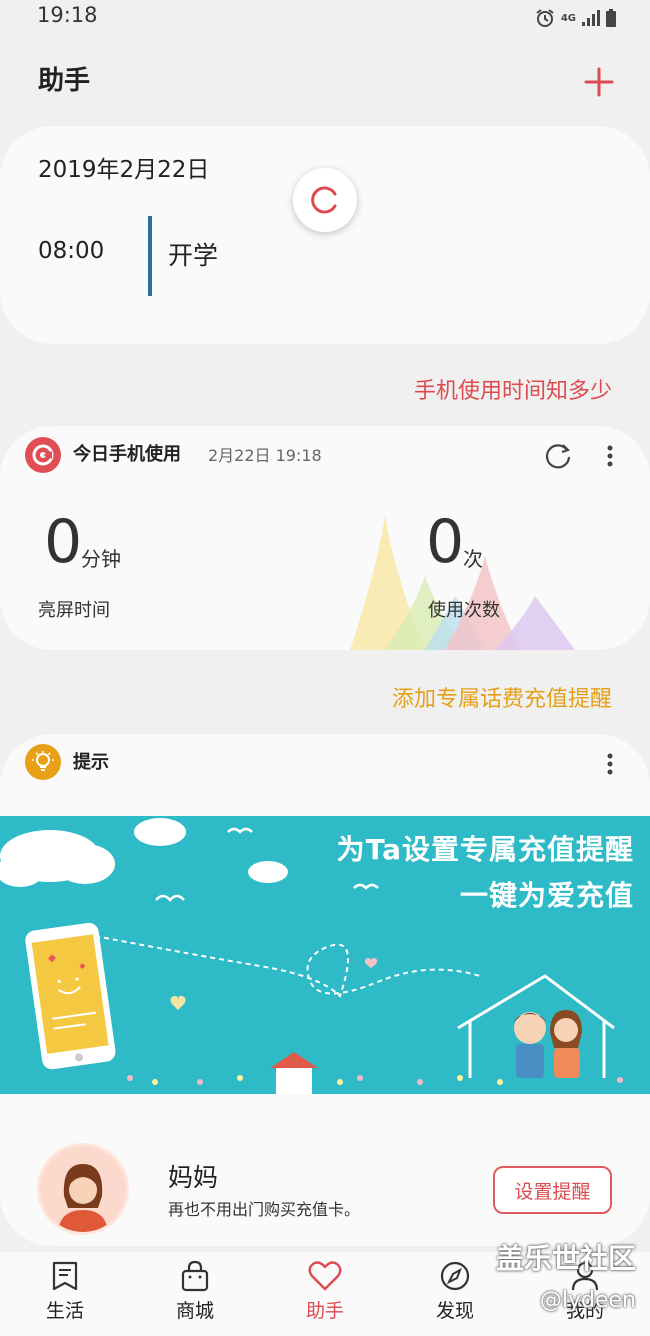 This screenshot has width=650, height=1336. I want to click on status-bar: 19:18 4G, so click(325, 17).